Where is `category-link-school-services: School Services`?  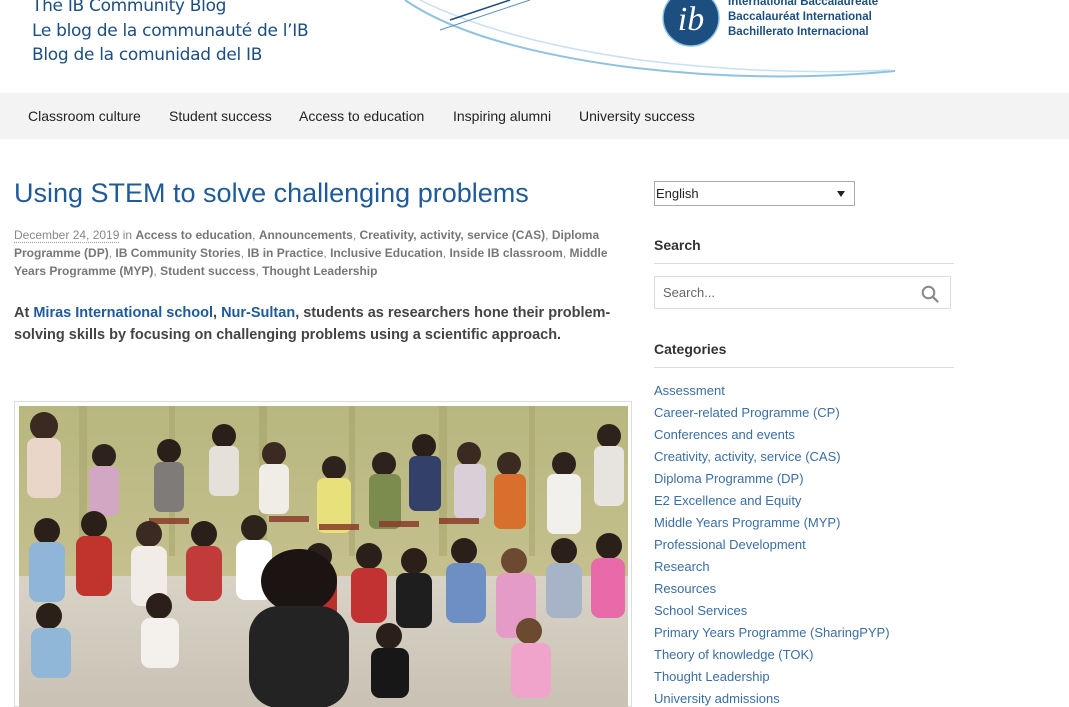
category-link-school-services: School Services is located at coordinates (772, 611).